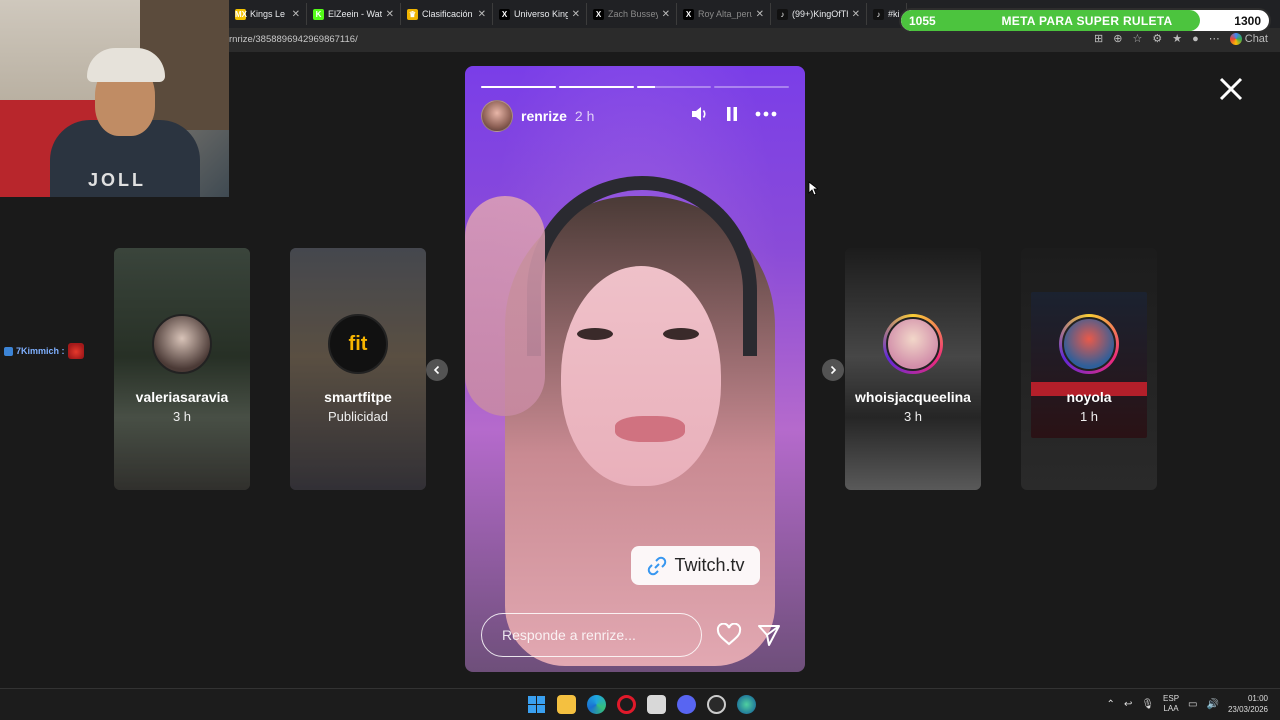 This screenshot has width=1280, height=720. I want to click on story-progress-bar, so click(635, 87).